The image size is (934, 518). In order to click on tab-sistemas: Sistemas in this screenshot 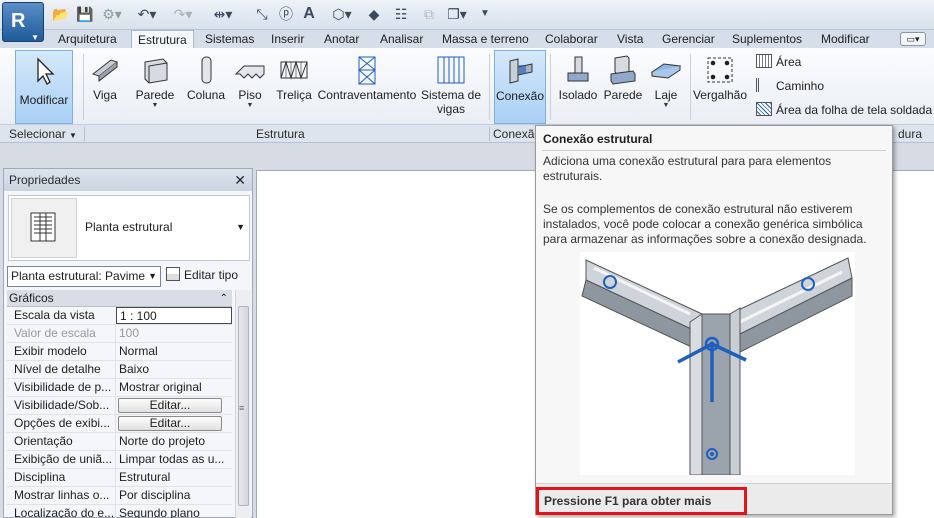, I will do `click(229, 39)`.